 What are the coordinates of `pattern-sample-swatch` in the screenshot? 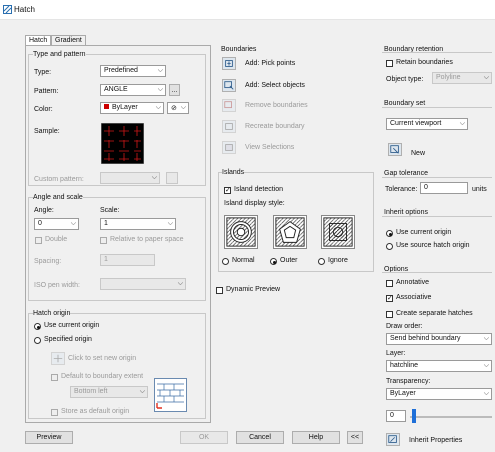 It's located at (122, 143).